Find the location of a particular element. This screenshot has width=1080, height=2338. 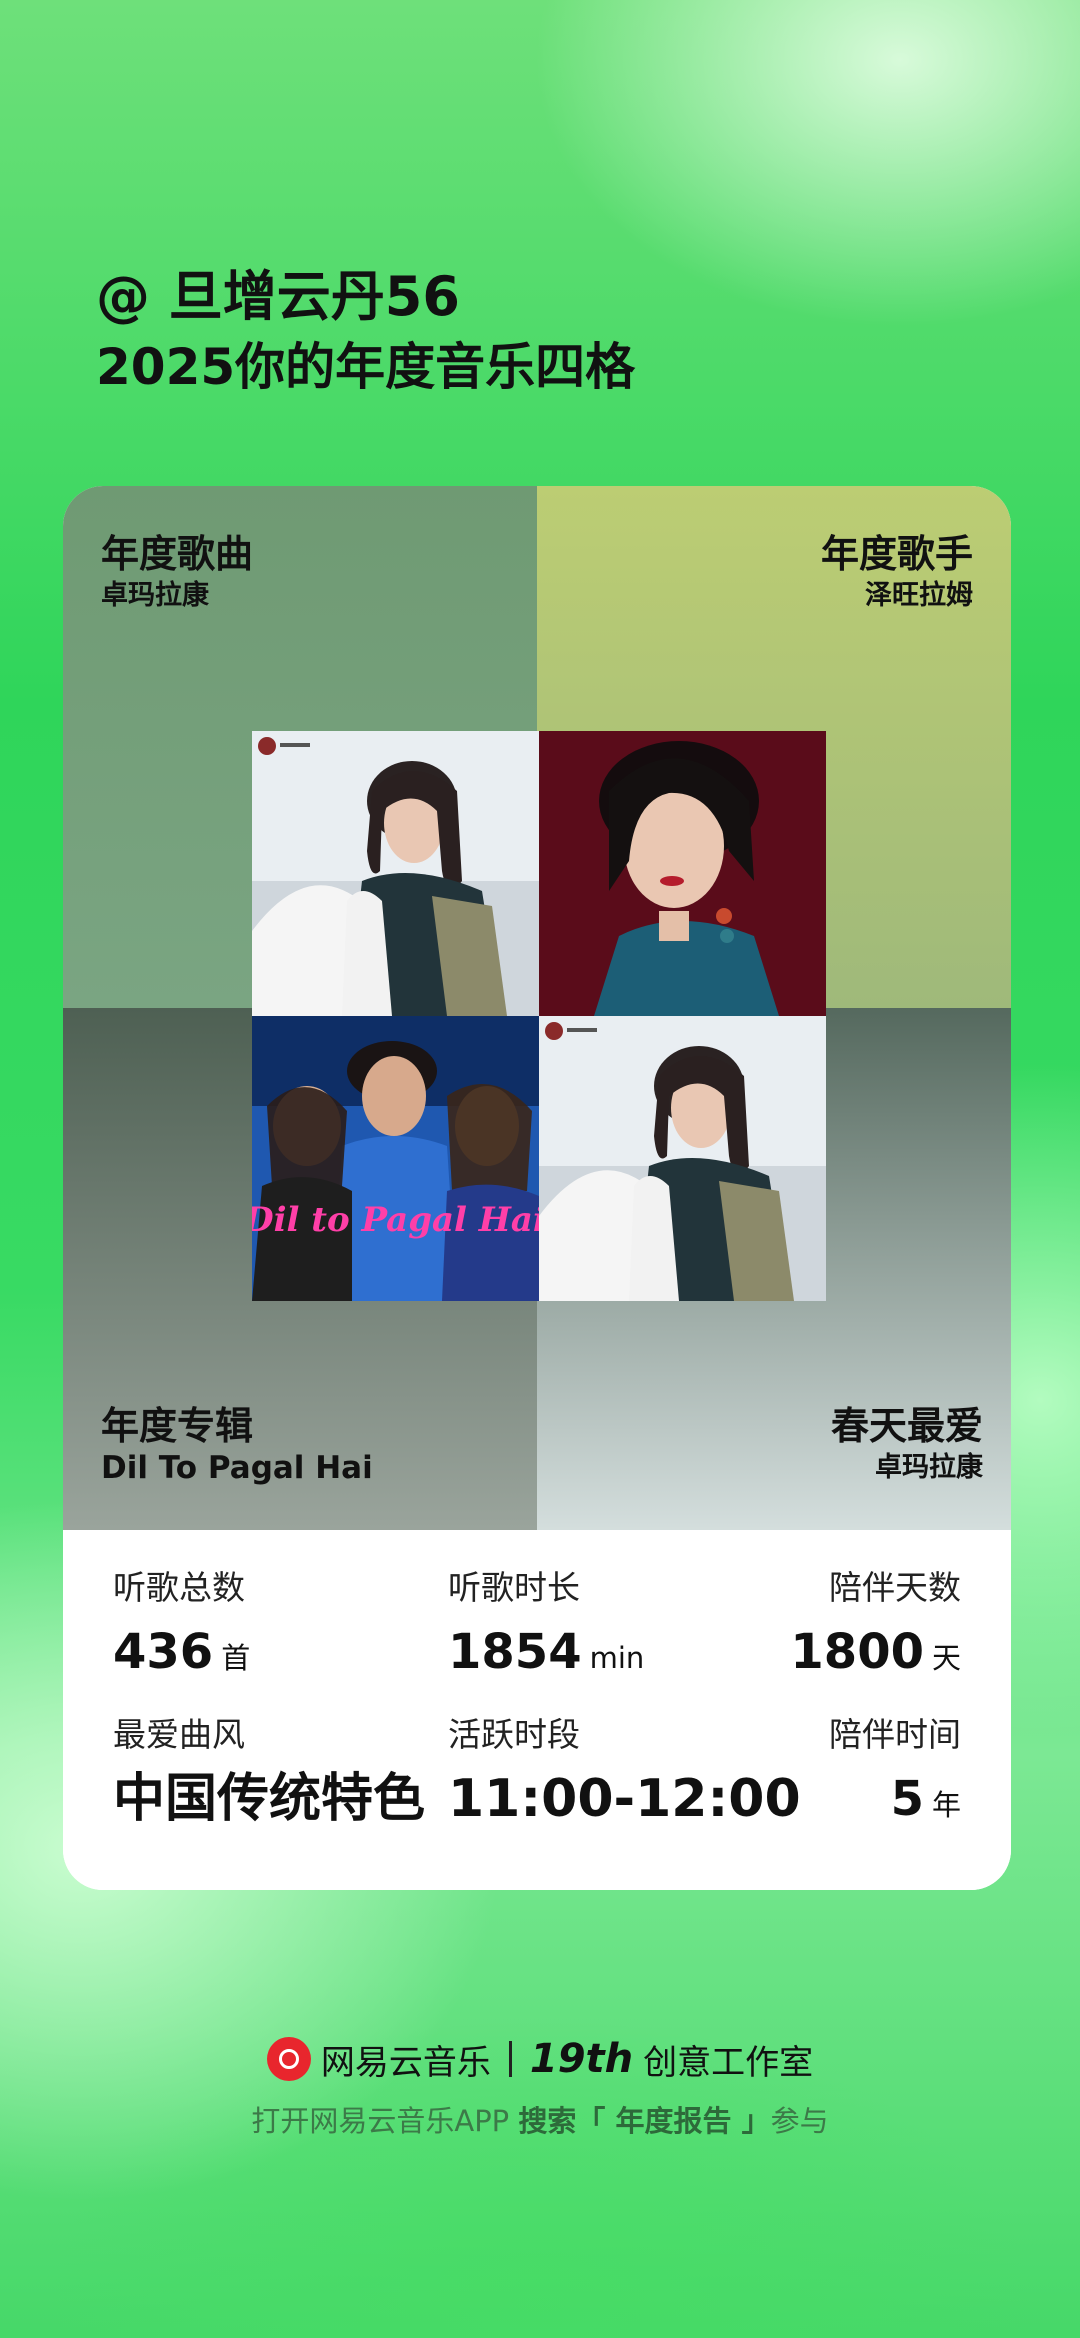

studio-name: 创意工作室 is located at coordinates (728, 2062).